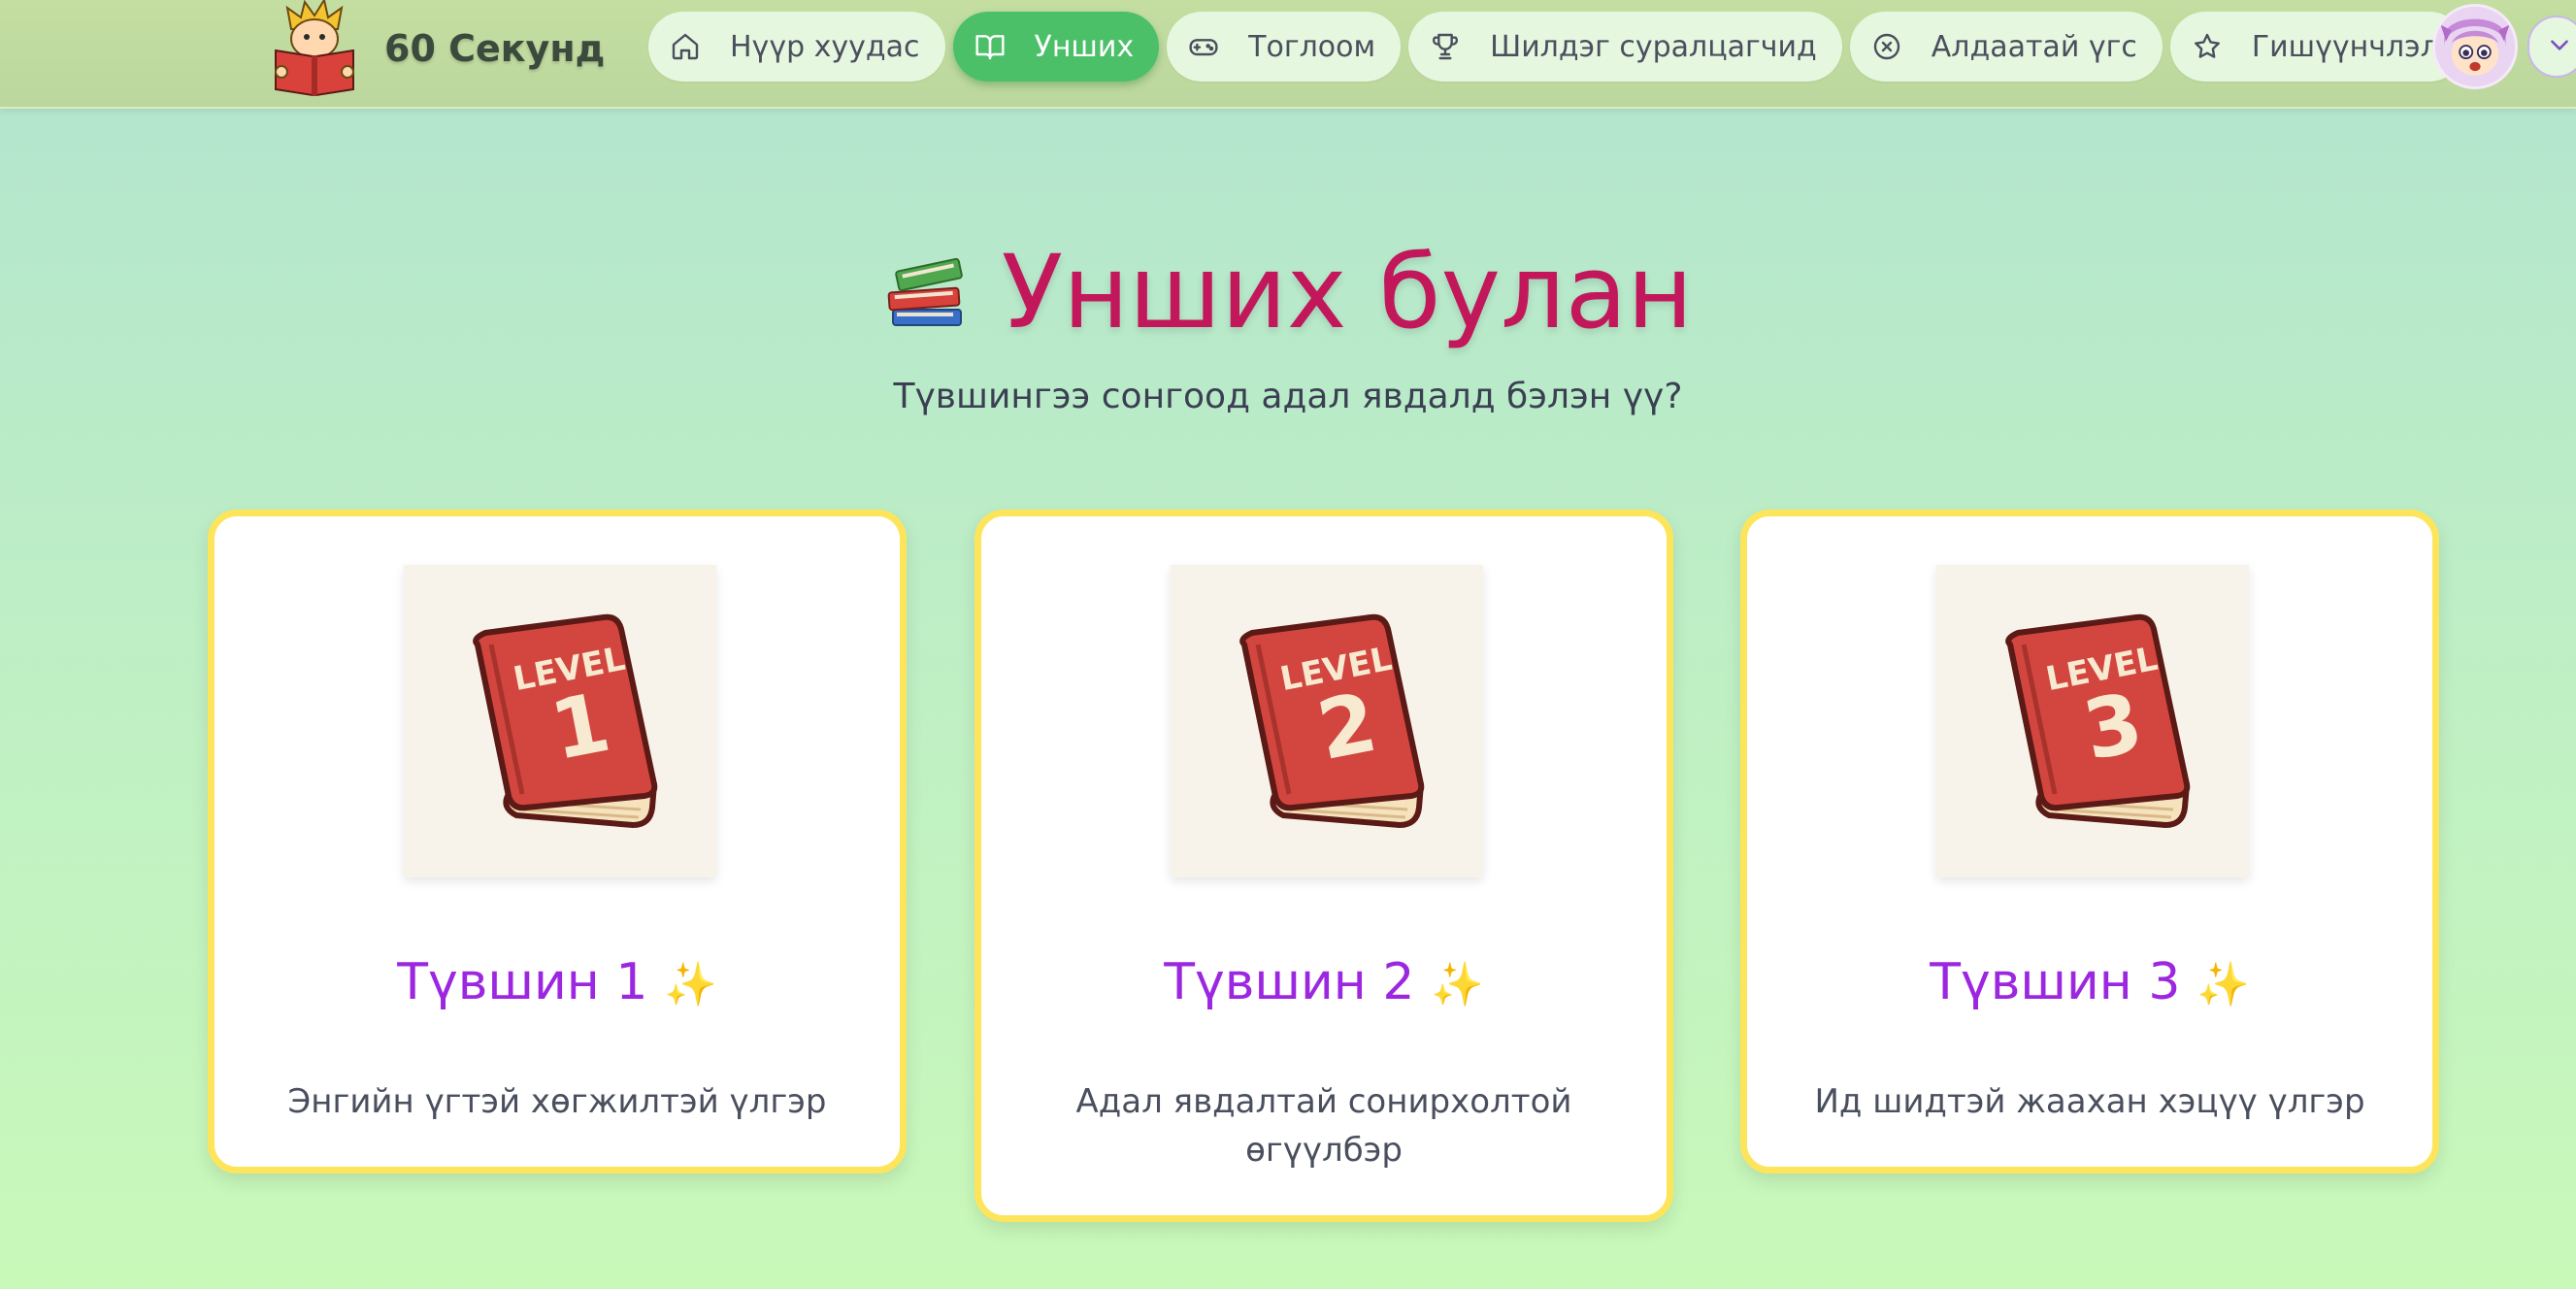  What do you see at coordinates (565, 720) in the screenshot?
I see `red-book-icon: LEVEL 1` at bounding box center [565, 720].